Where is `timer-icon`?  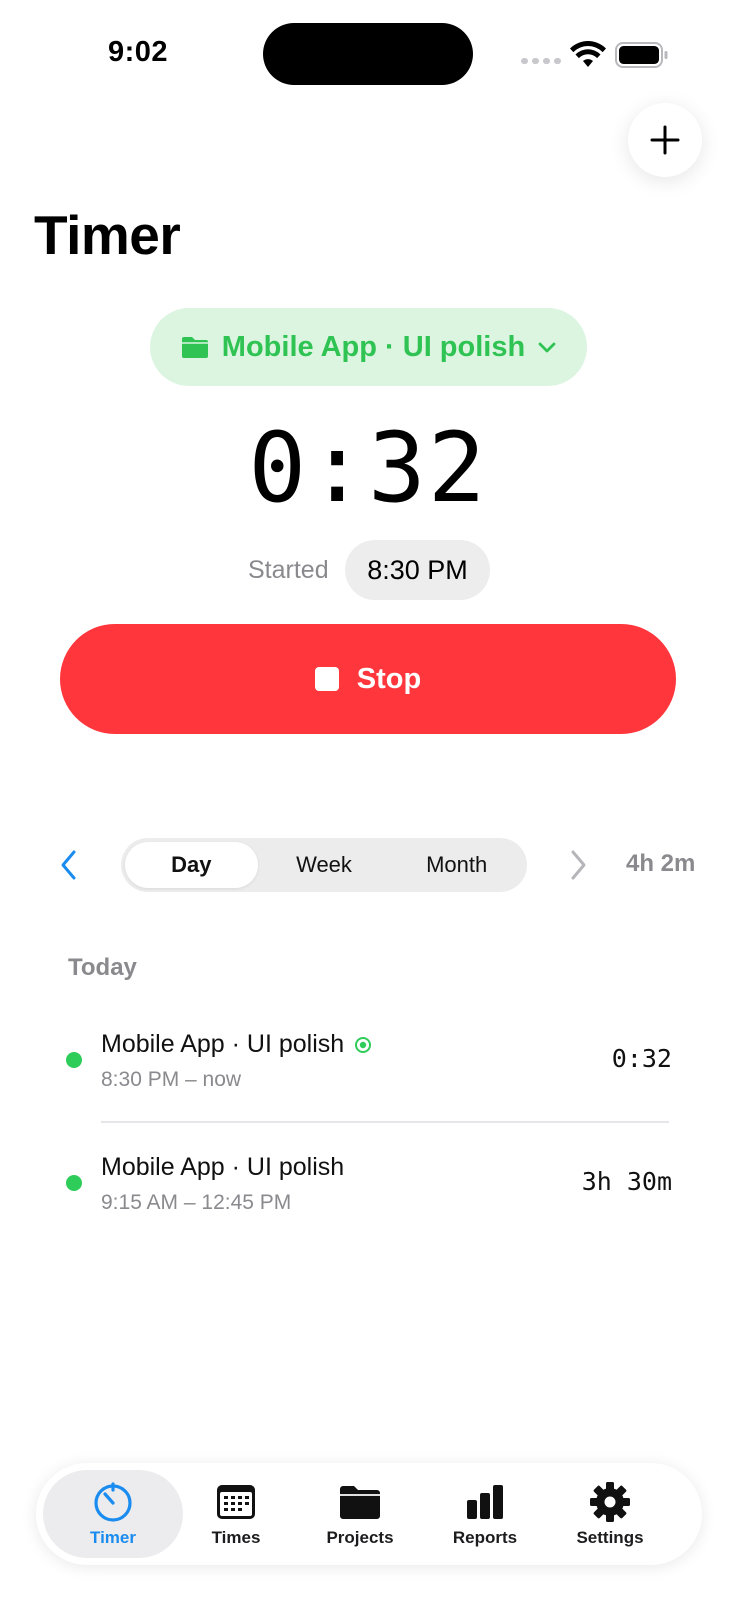
timer-icon is located at coordinates (113, 1502).